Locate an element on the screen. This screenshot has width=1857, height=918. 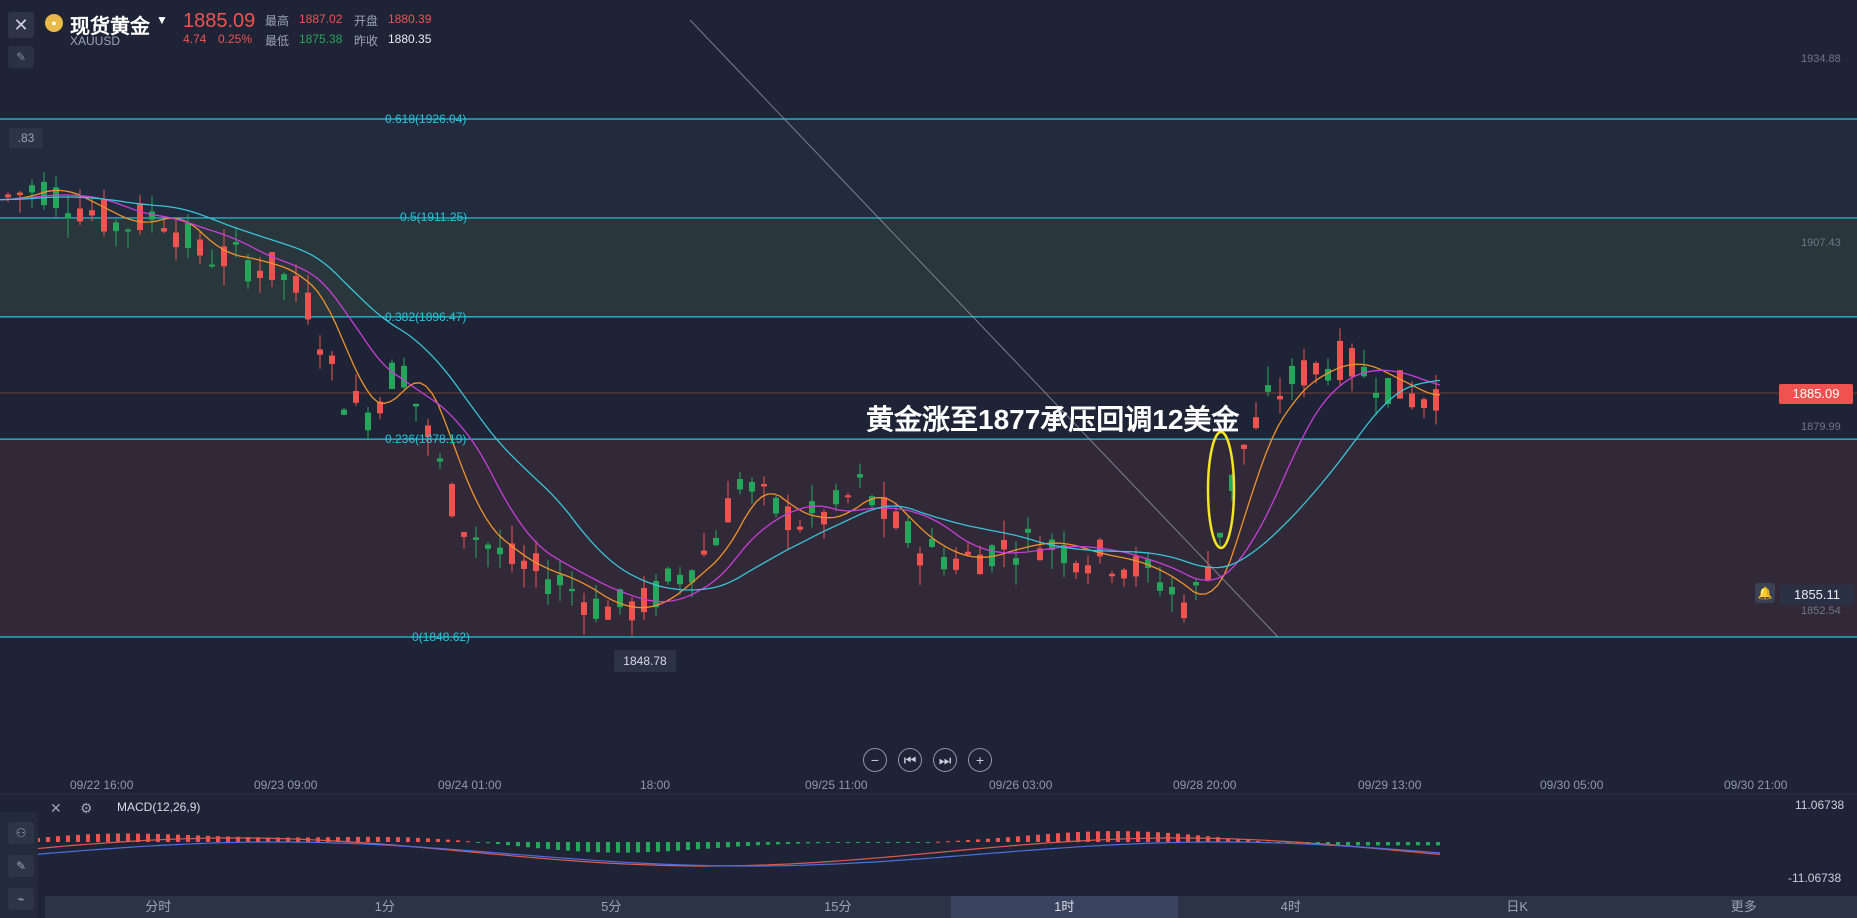
price-change-percent: 0.25% is located at coordinates (235, 39).